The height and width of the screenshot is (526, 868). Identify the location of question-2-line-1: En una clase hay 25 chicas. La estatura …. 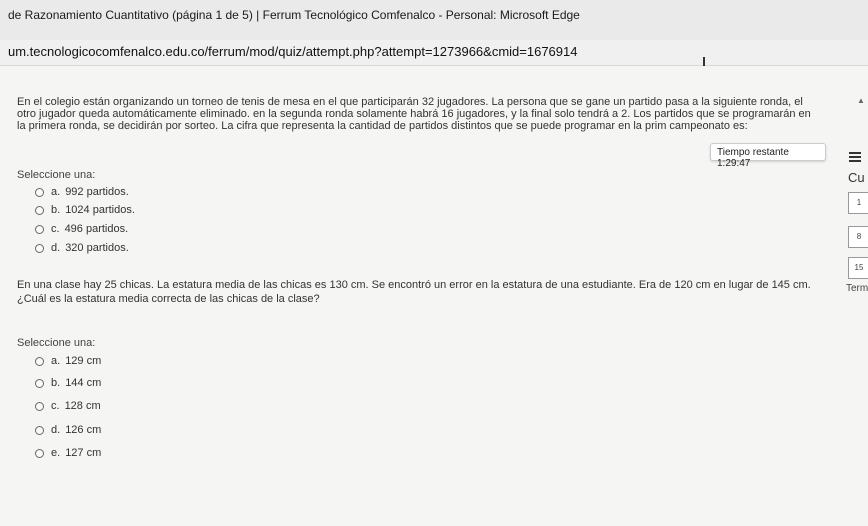
(414, 285).